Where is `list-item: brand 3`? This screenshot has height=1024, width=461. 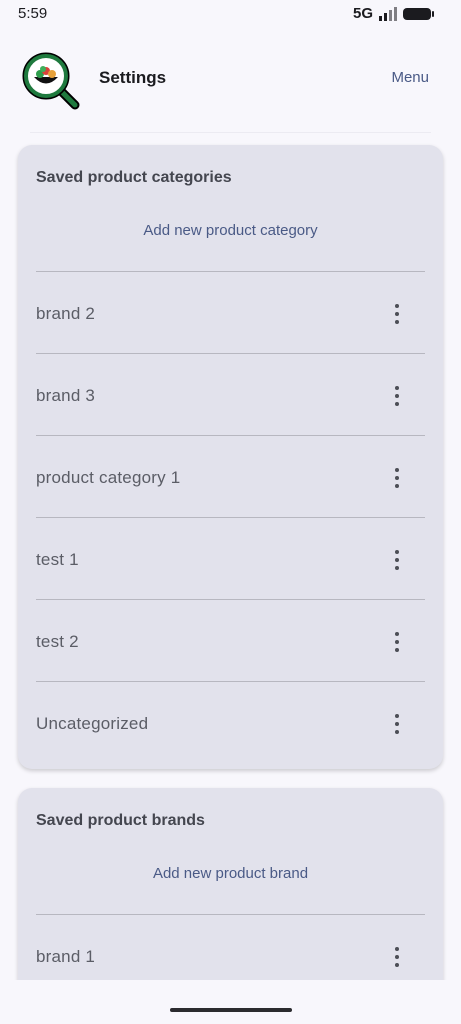 list-item: brand 3 is located at coordinates (230, 394).